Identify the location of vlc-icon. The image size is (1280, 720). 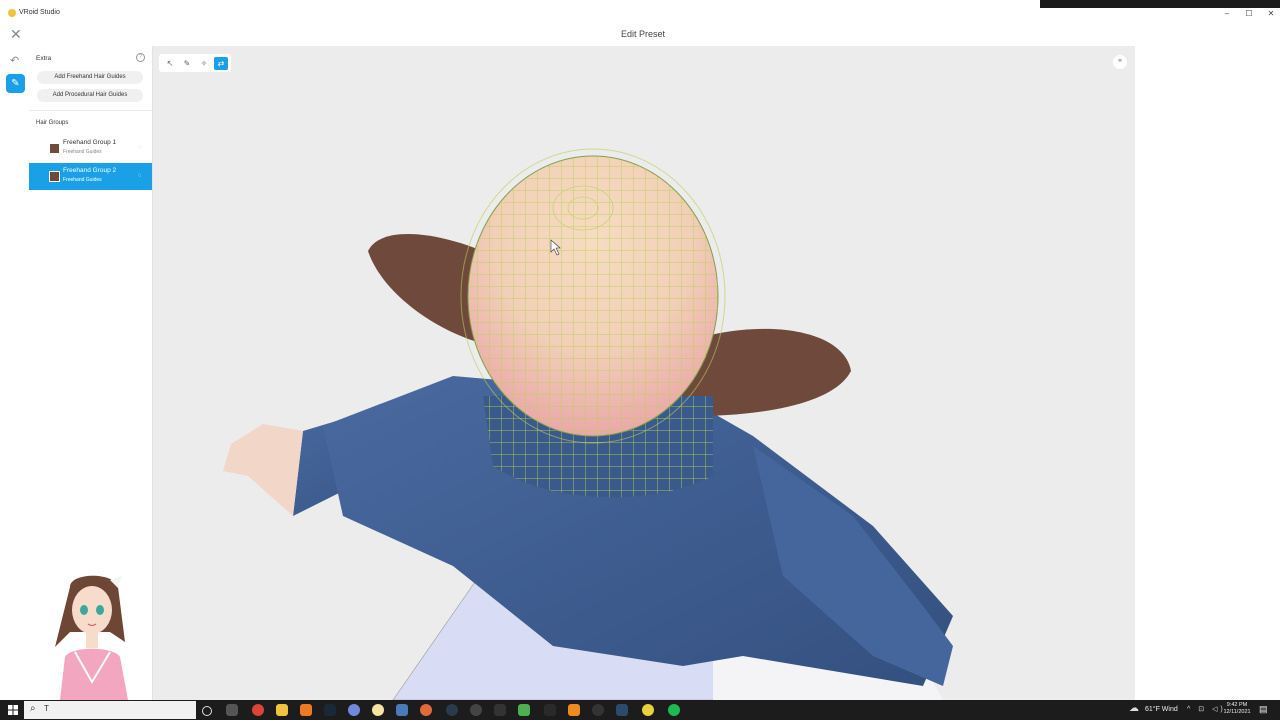
(574, 710).